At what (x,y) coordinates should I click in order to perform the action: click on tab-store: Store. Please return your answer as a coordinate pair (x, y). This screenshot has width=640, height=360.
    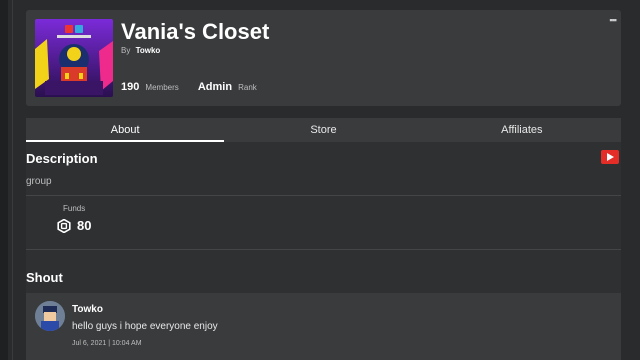
    Looking at the image, I should click on (323, 130).